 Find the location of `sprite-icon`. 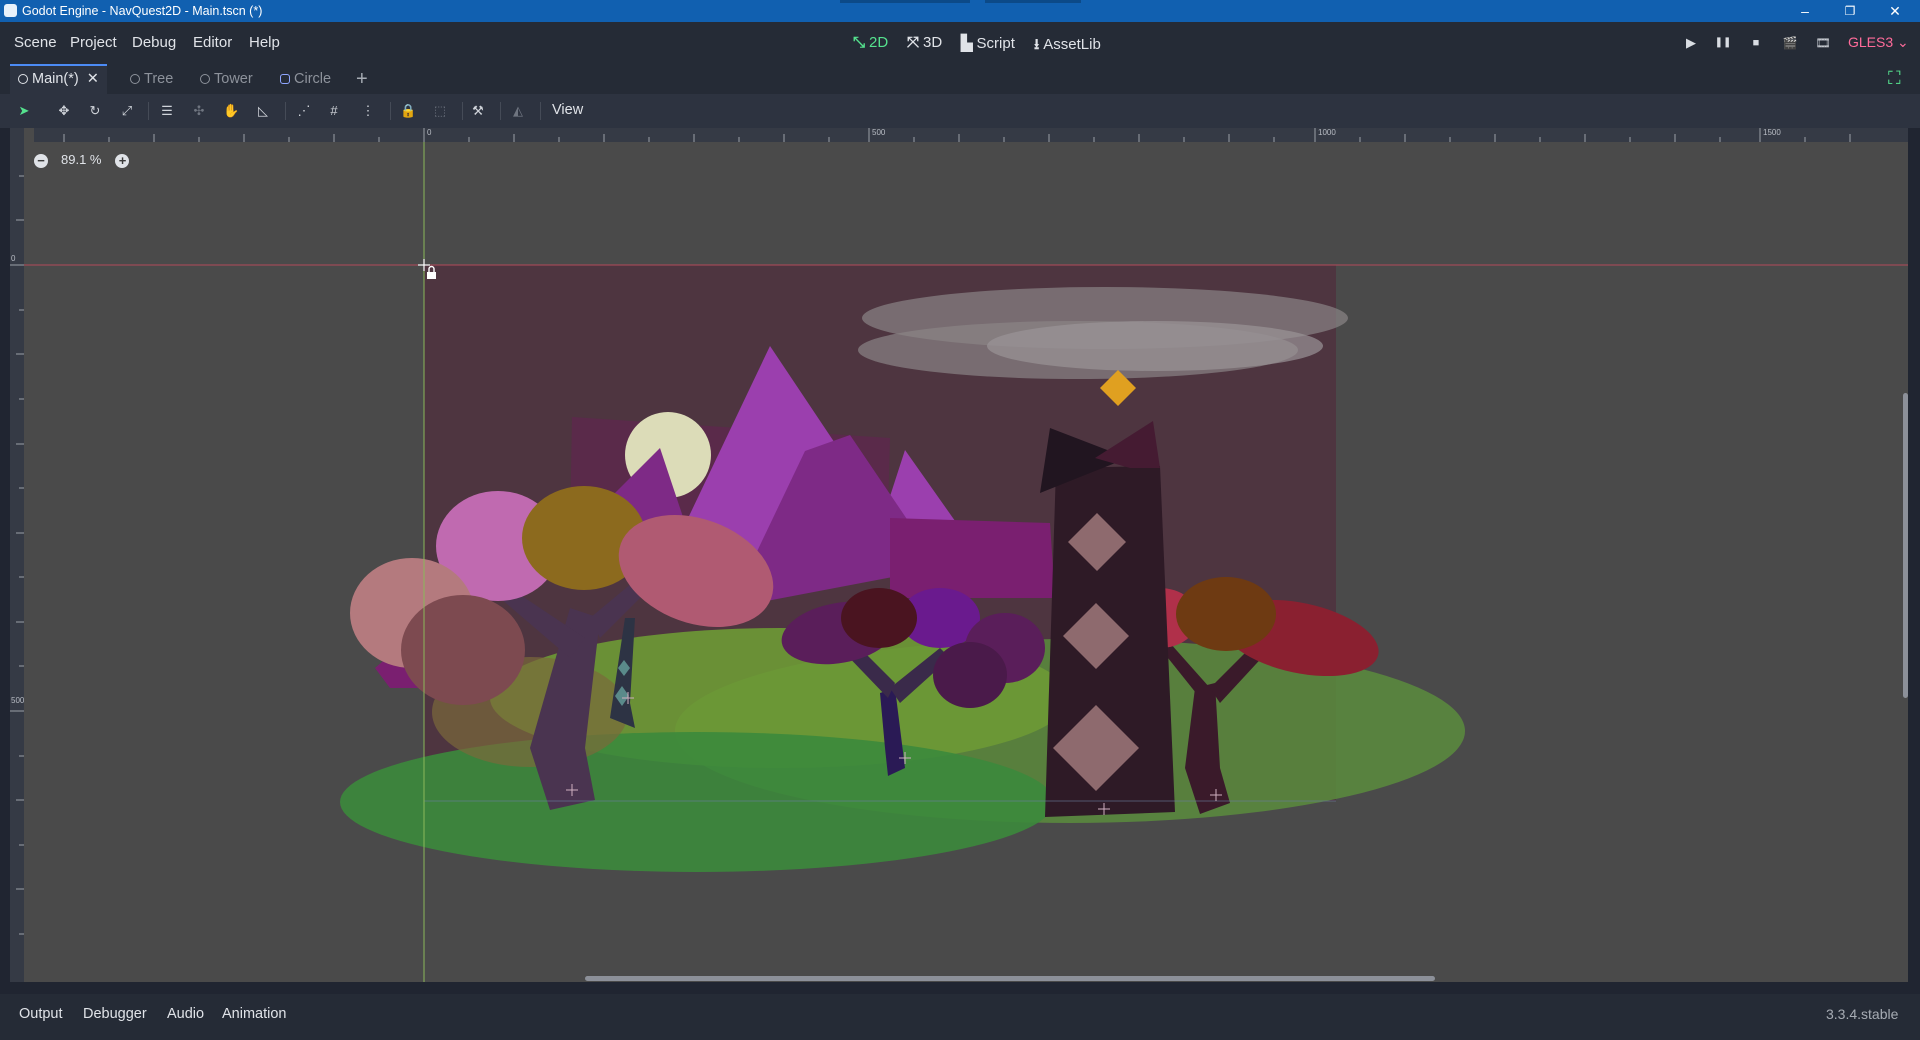

sprite-icon is located at coordinates (285, 79).